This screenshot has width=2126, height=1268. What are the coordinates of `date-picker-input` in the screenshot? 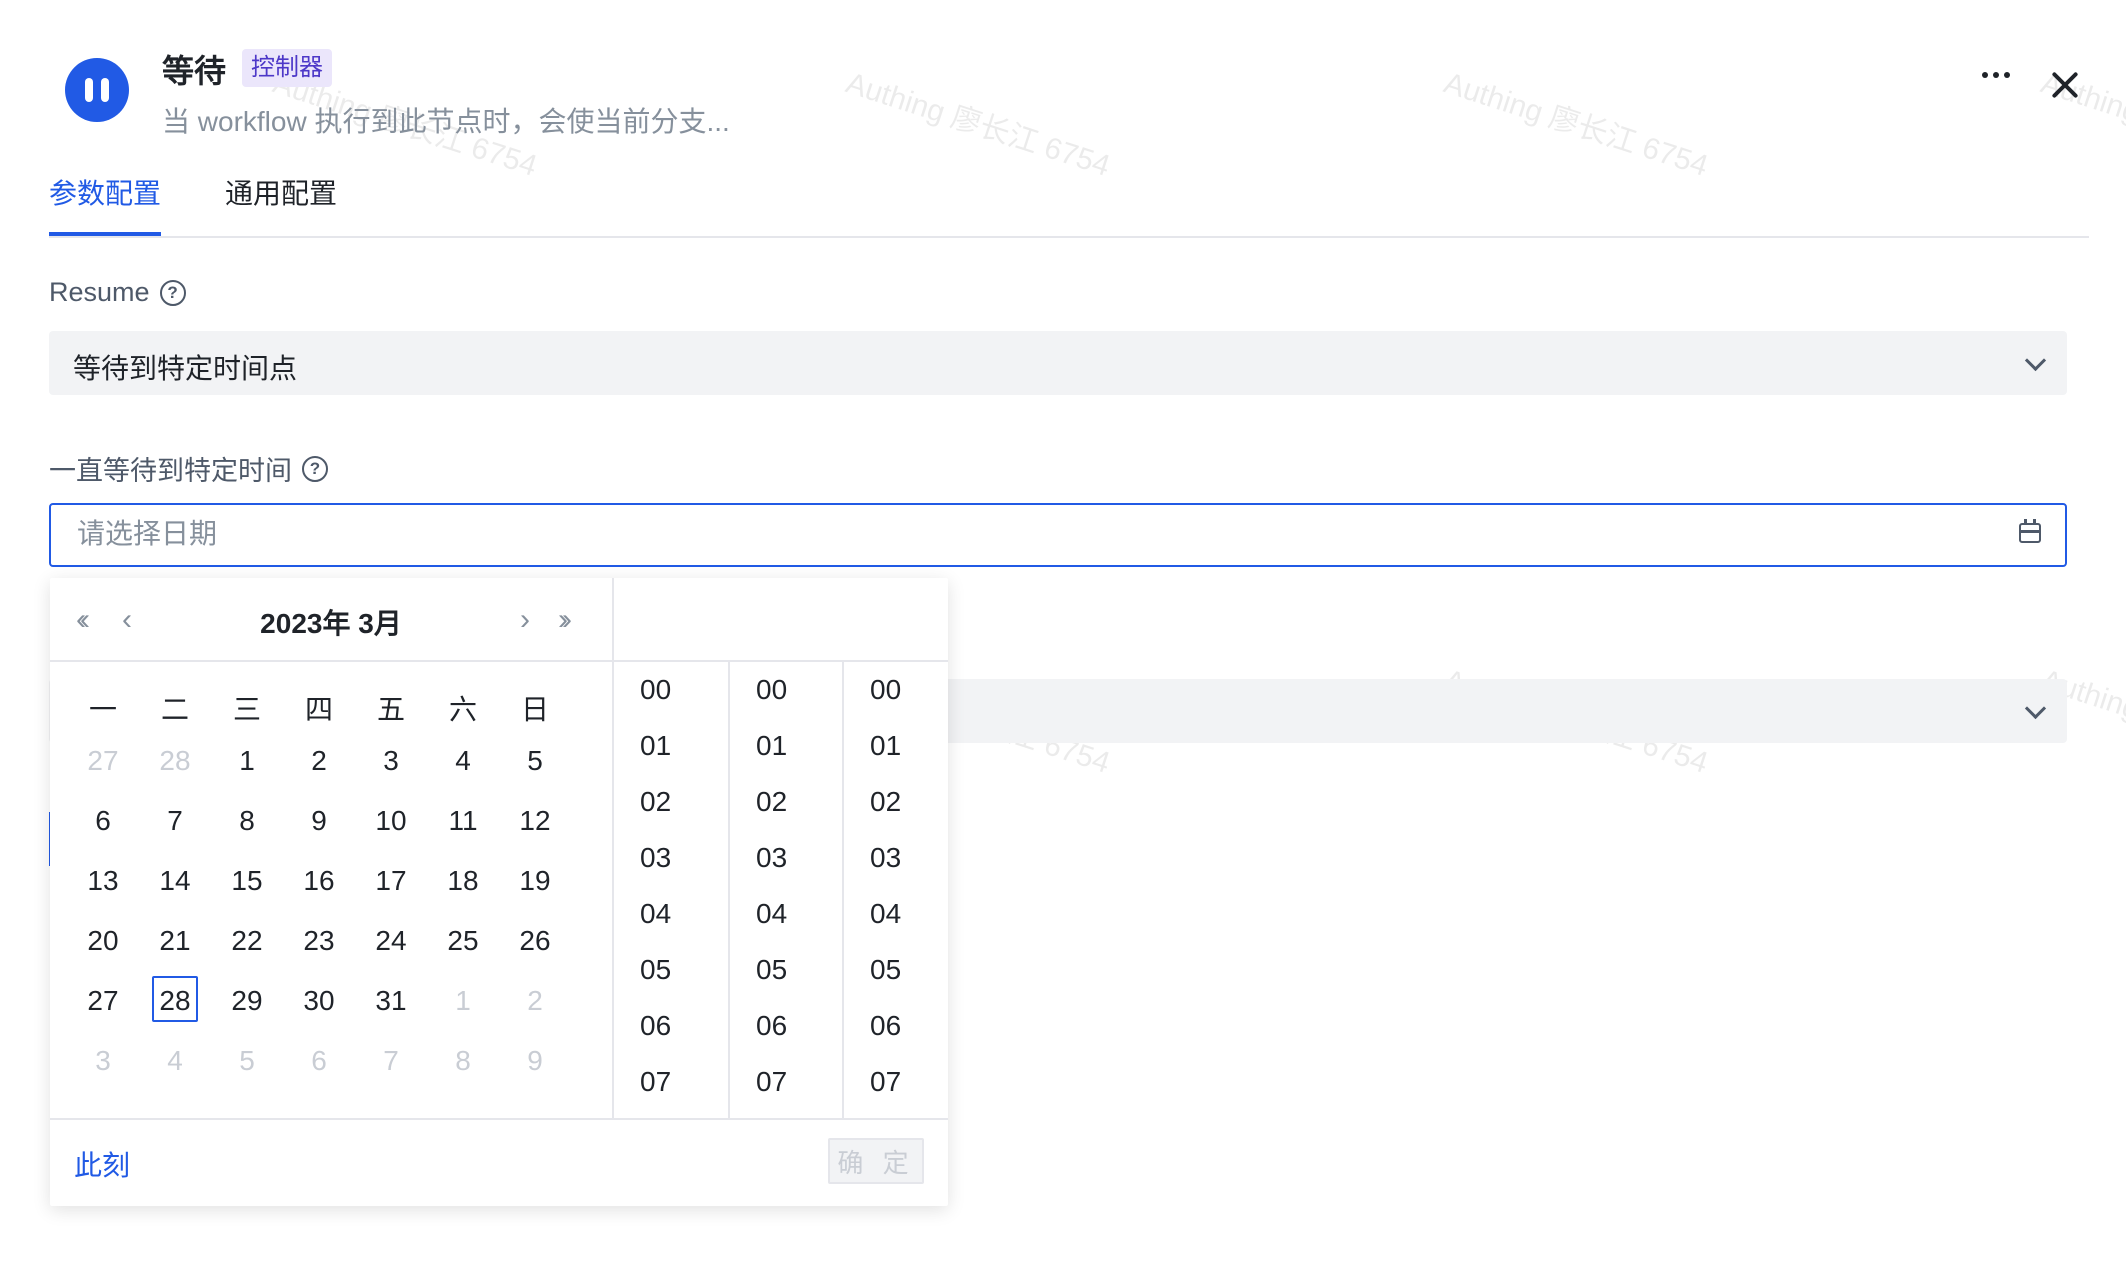 It's located at (1058, 535).